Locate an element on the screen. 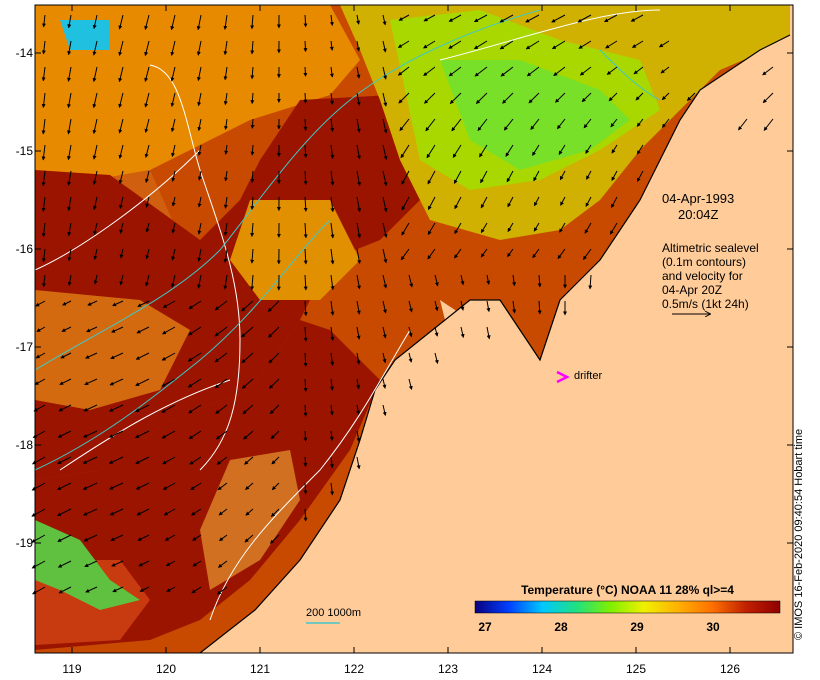 This screenshot has width=820, height=680. x-tick-label: 126 is located at coordinates (730, 669).